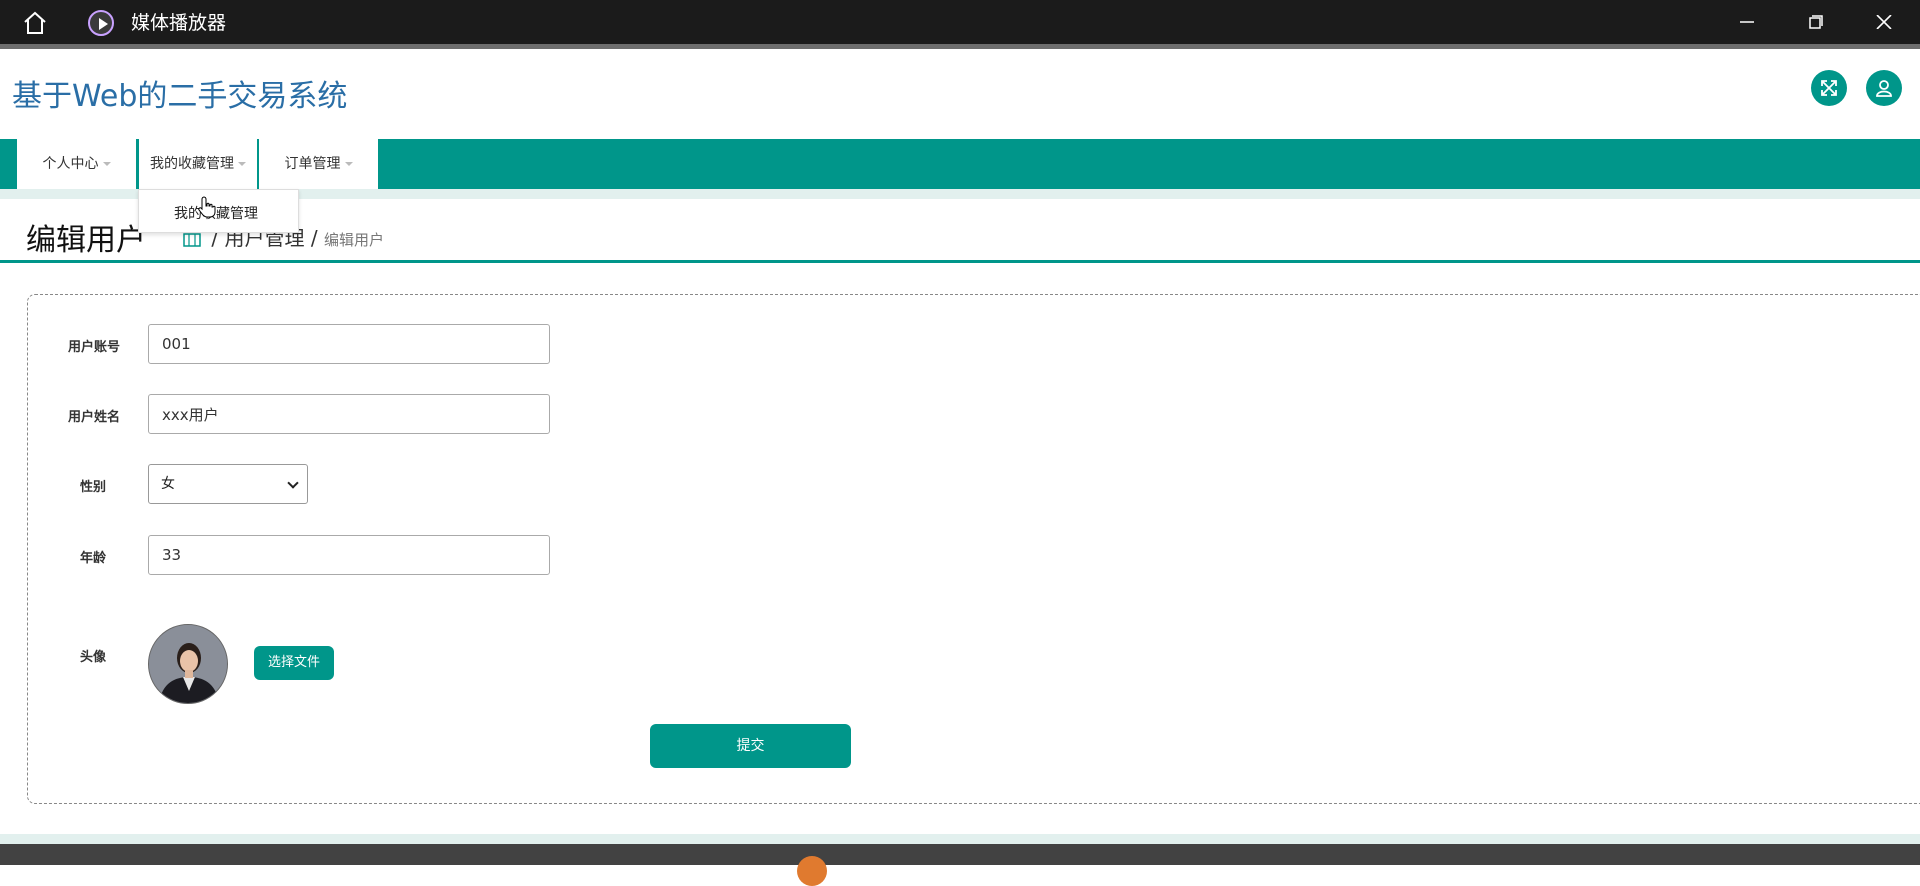 The width and height of the screenshot is (1920, 886). What do you see at coordinates (294, 663) in the screenshot?
I see `choose-file-button: 选择文件` at bounding box center [294, 663].